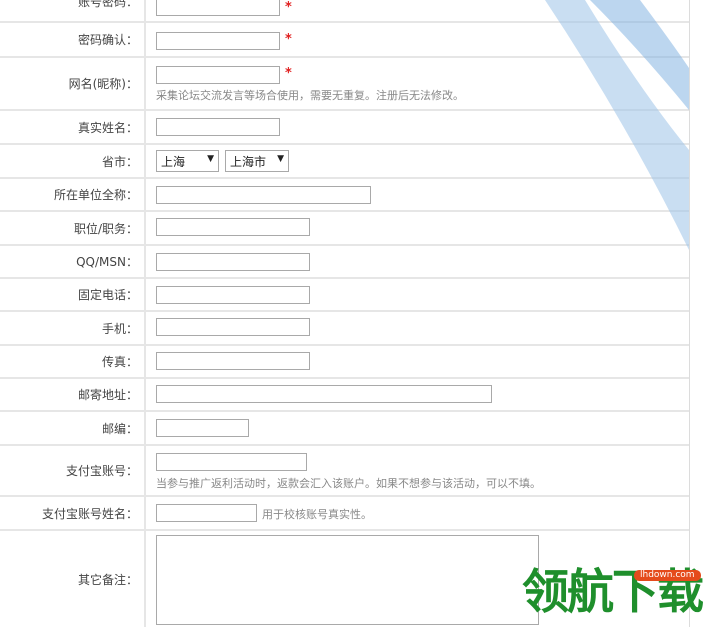 The height and width of the screenshot is (627, 704). I want to click on postcode-input, so click(202, 428).